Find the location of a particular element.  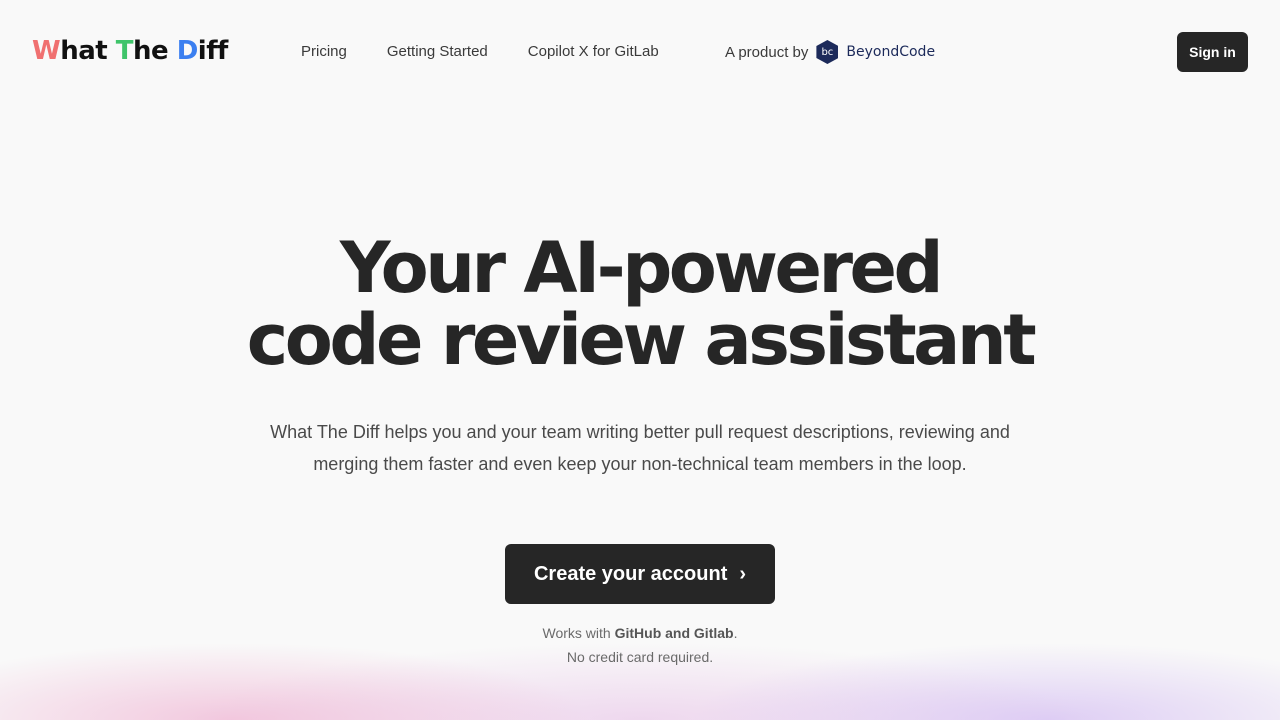

hero-title-line2: code review assistant is located at coordinates (641, 340).